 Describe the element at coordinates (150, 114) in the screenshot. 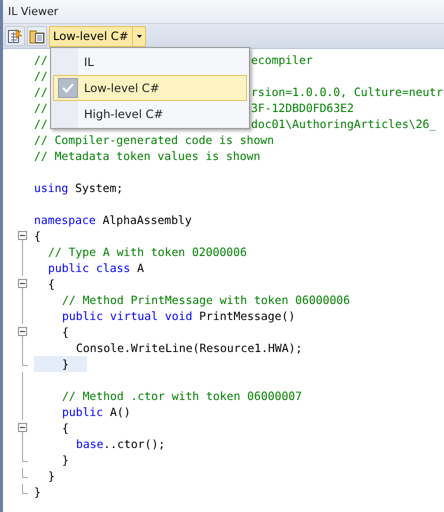

I see `menu-item: High-level C#` at that location.